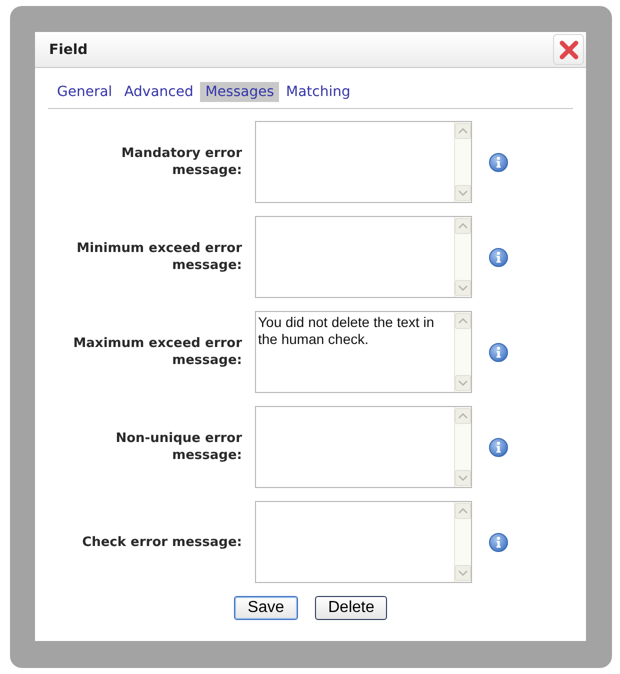 The image size is (620, 674). What do you see at coordinates (239, 92) in the screenshot?
I see `tab: Messages` at bounding box center [239, 92].